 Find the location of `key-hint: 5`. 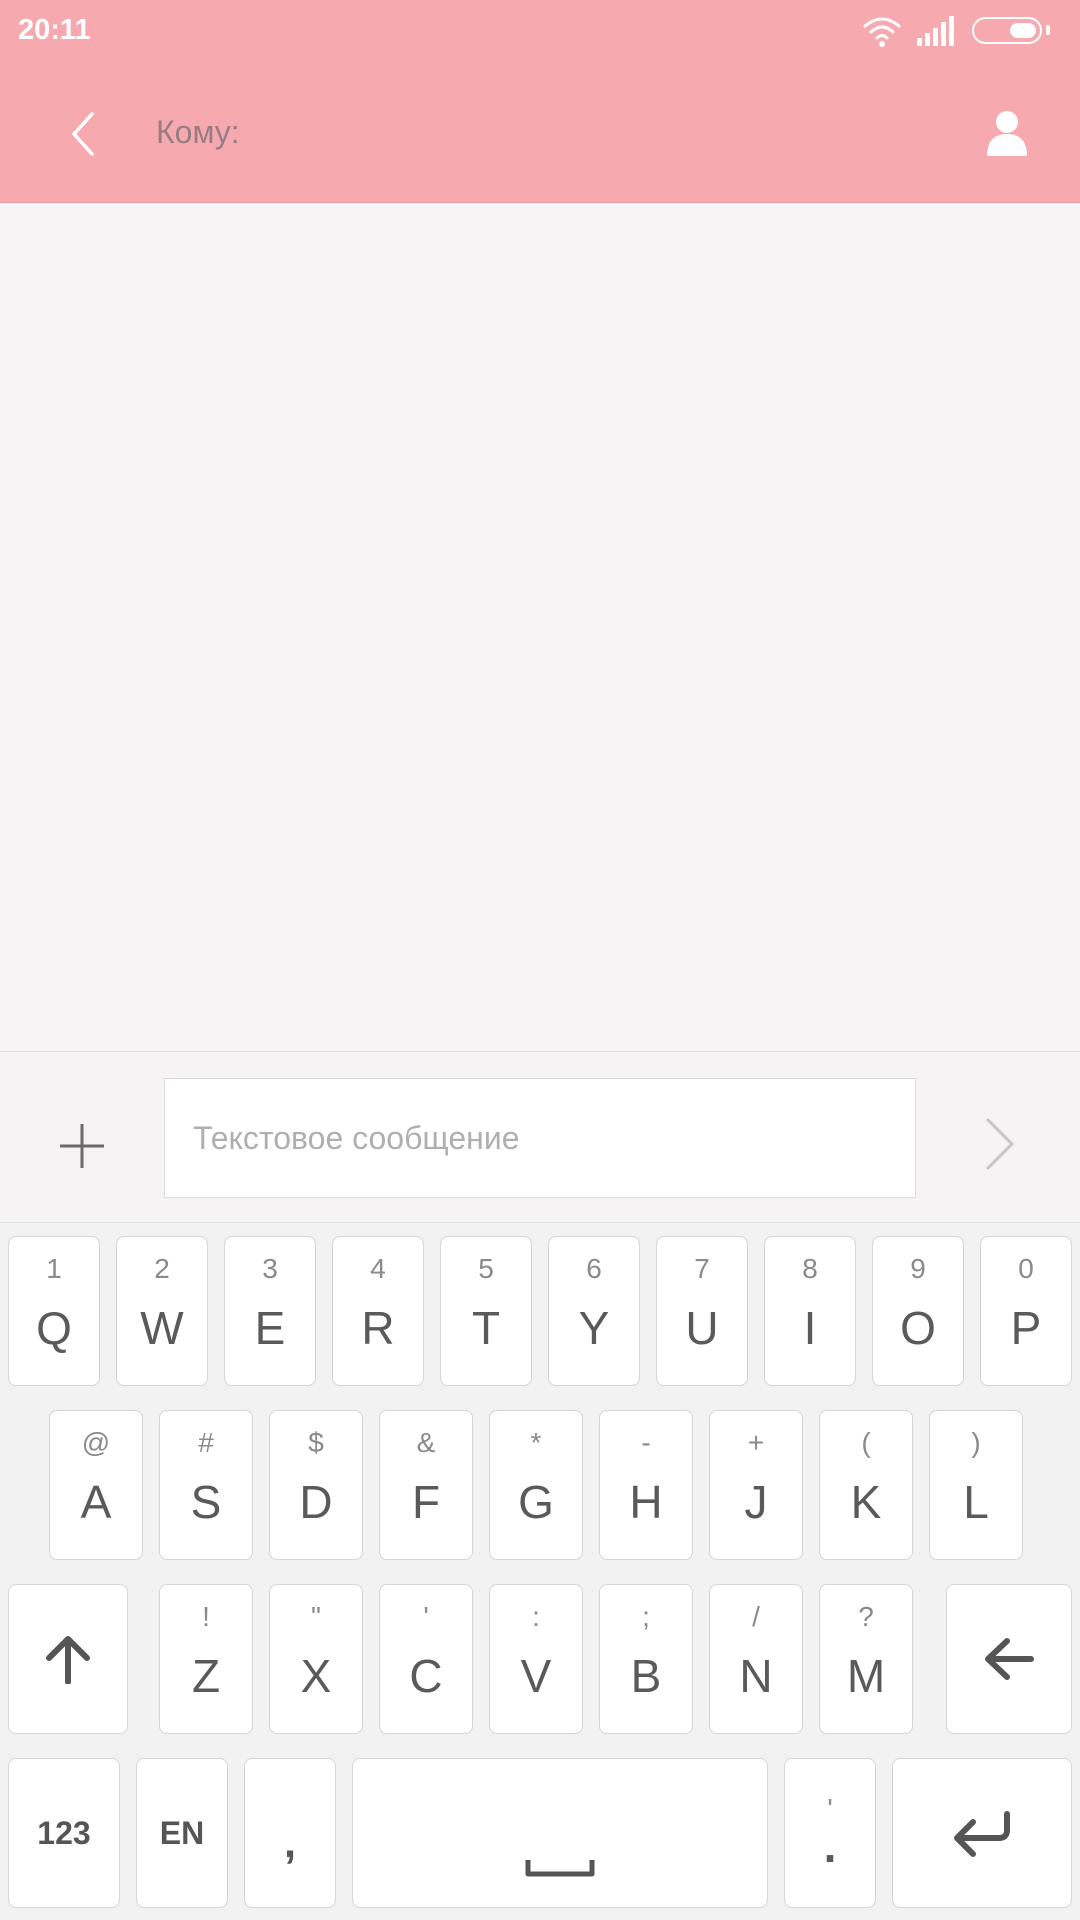

key-hint: 5 is located at coordinates (486, 1268).